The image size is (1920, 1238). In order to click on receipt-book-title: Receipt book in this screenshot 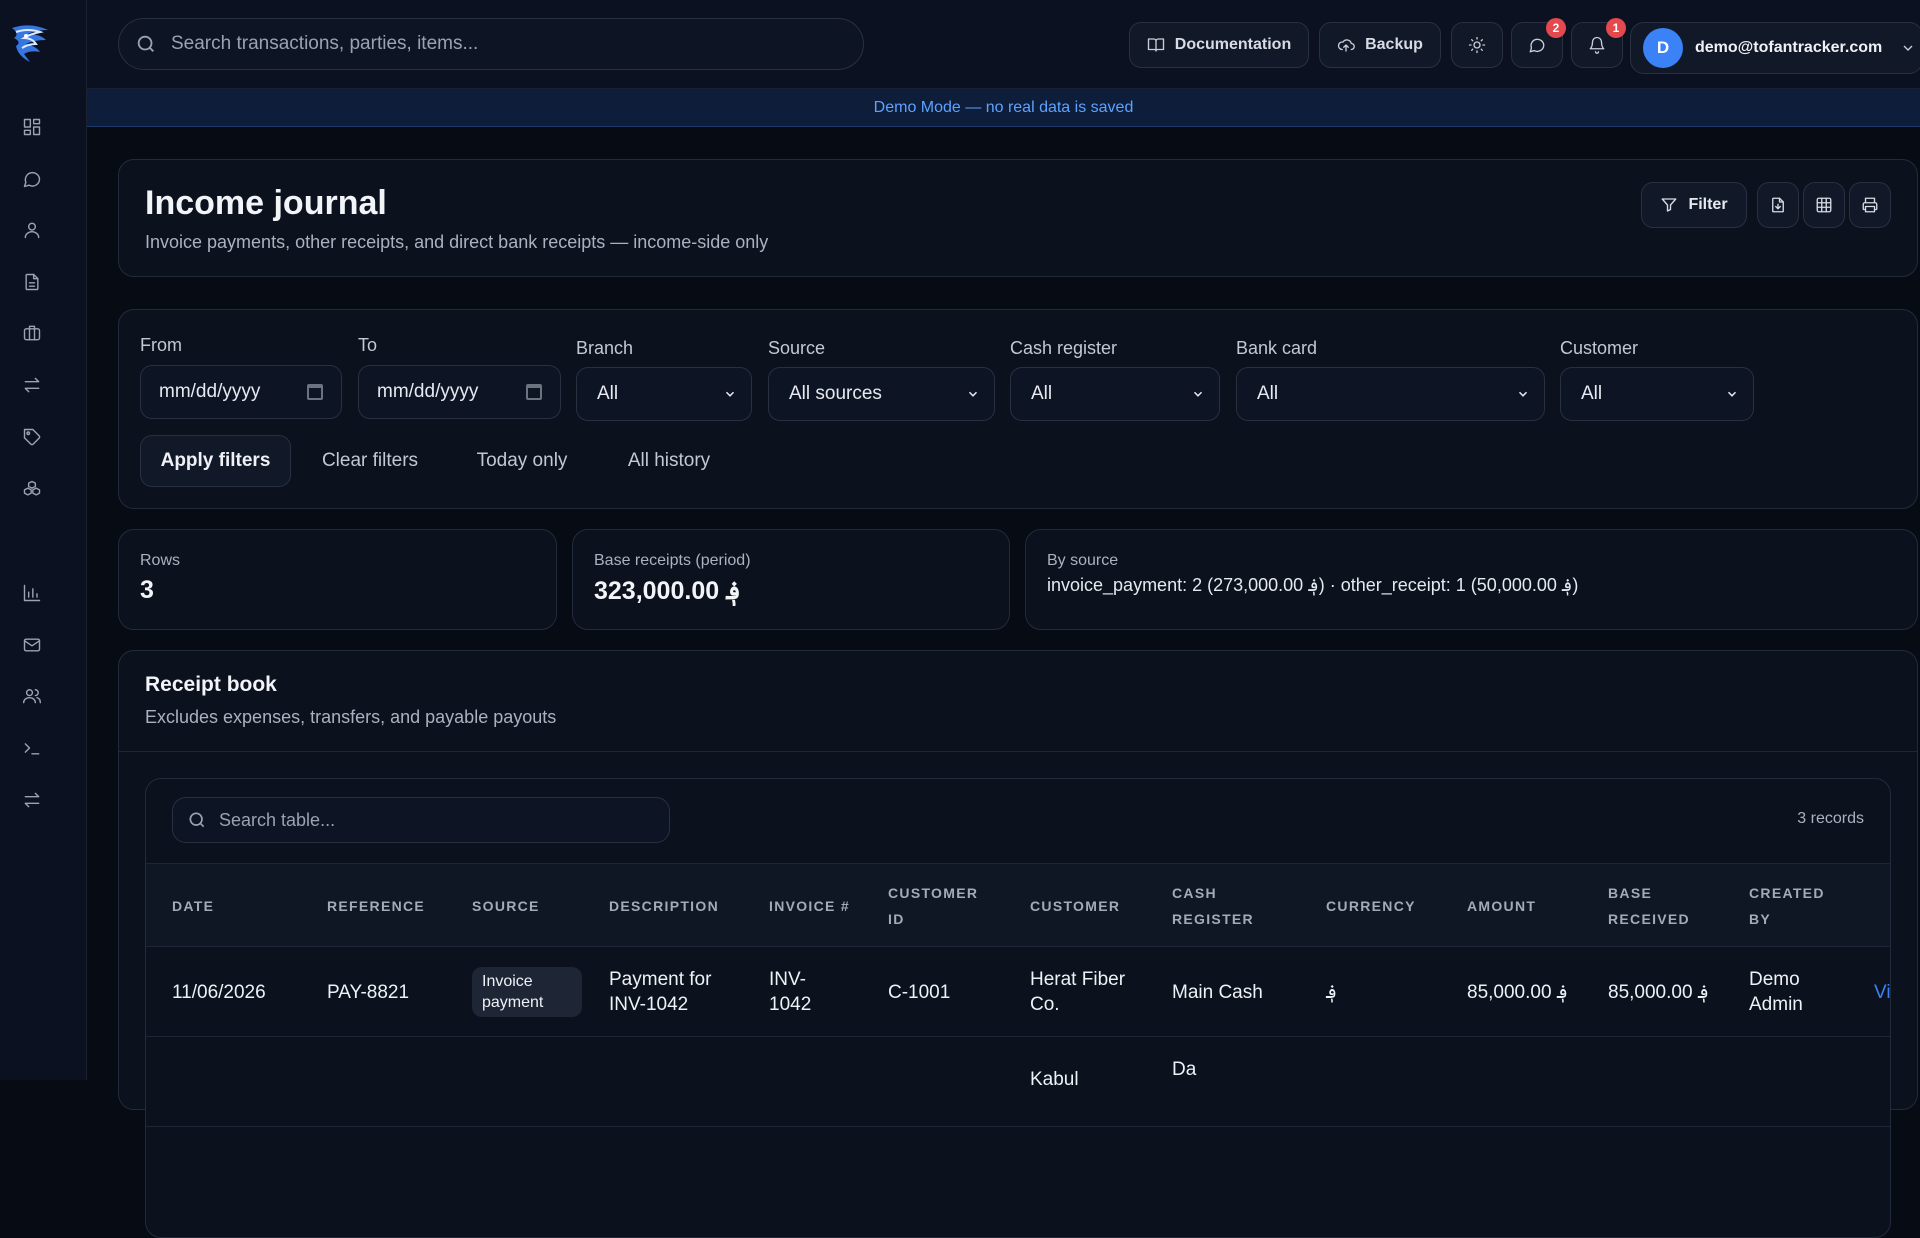, I will do `click(211, 684)`.